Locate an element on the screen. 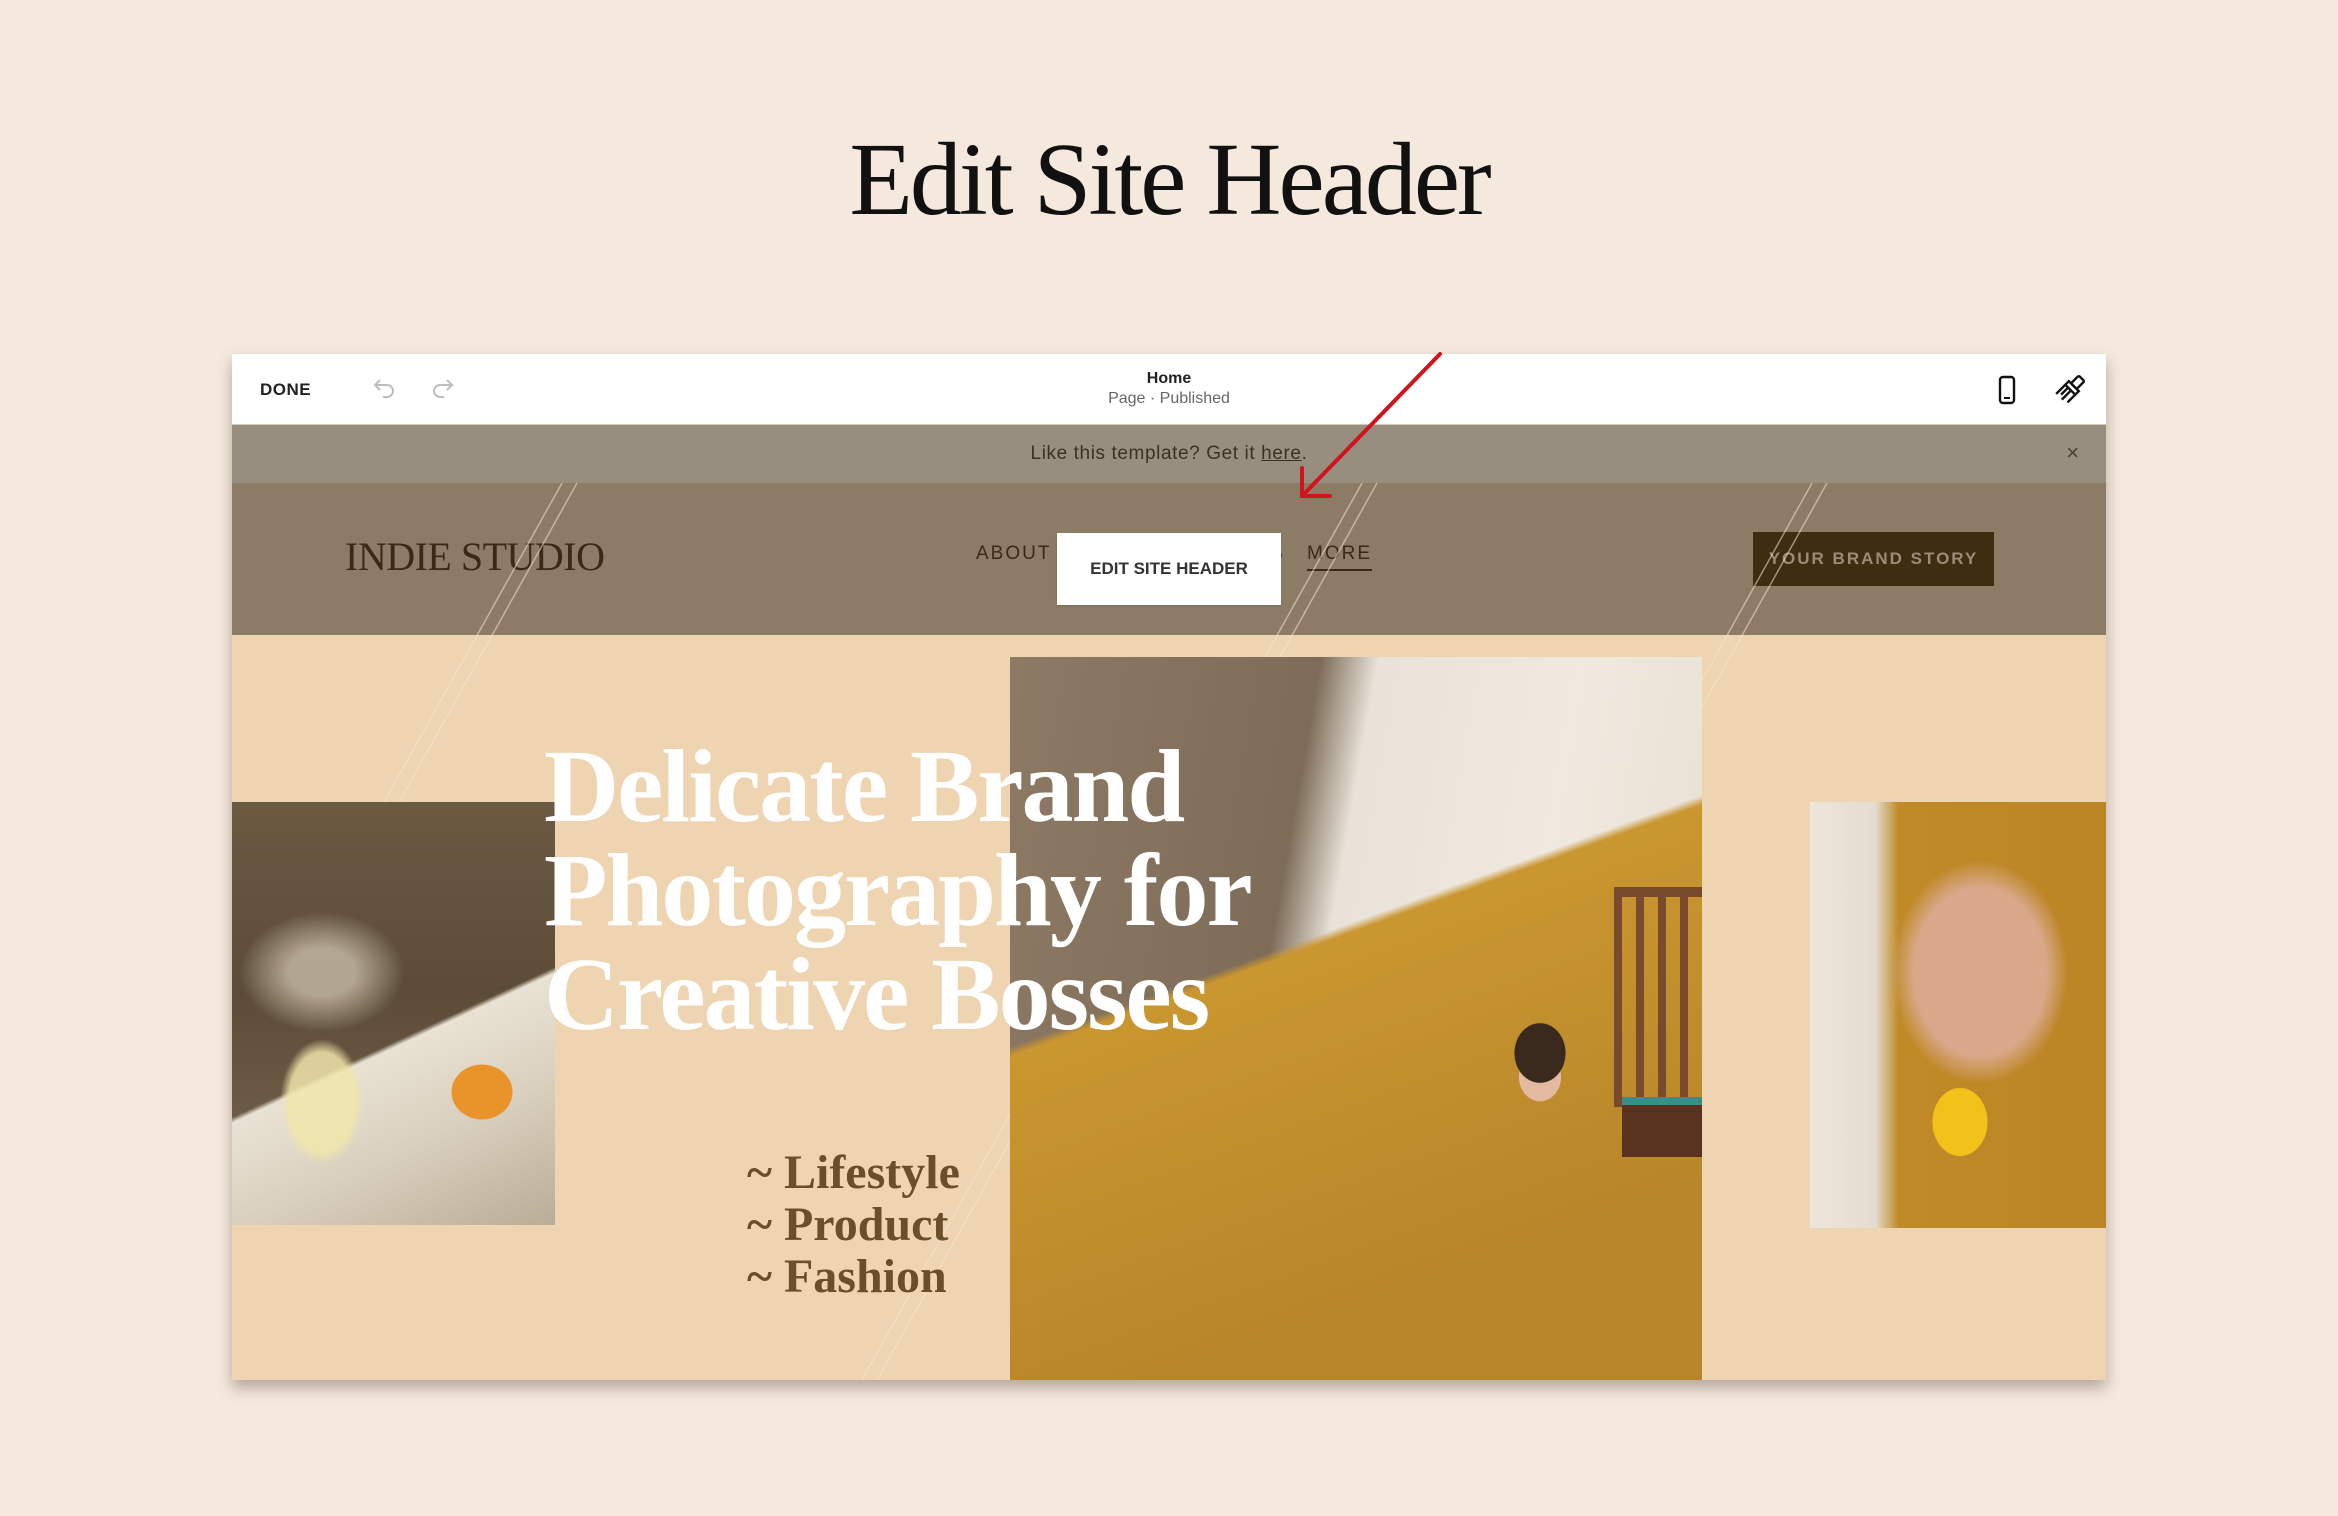 Image resolution: width=2338 pixels, height=1516 pixels. site-logo: INDIE STUDIO is located at coordinates (475, 556).